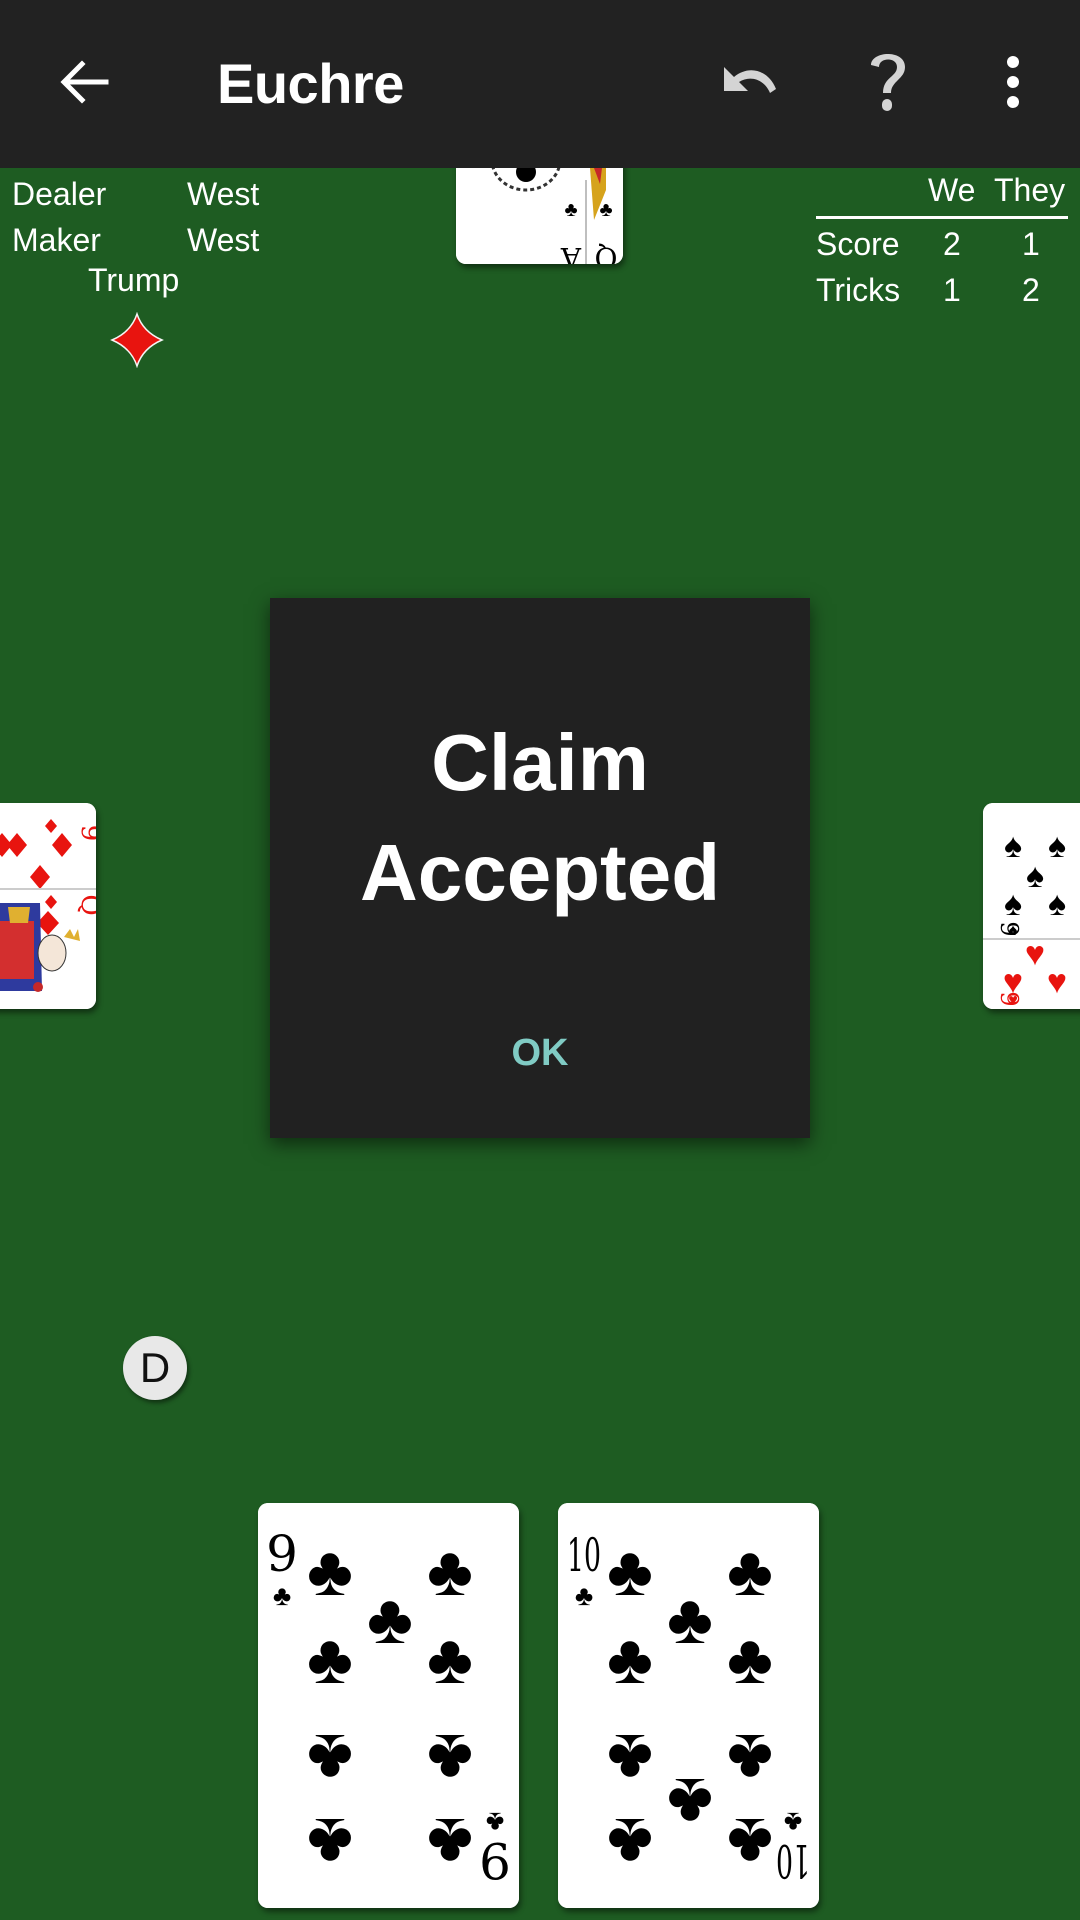 This screenshot has height=1920, width=1080. Describe the element at coordinates (1031, 244) in the screenshot. I see `score-they-value: 1` at that location.